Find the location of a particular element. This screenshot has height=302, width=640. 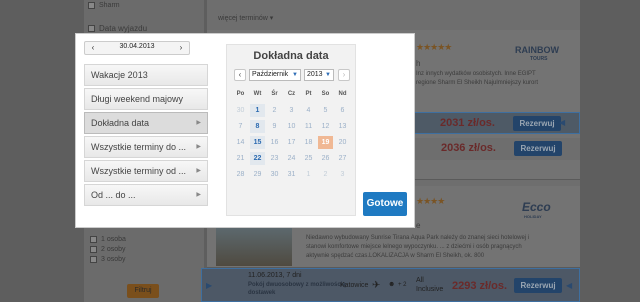

mode-all-from: Wszystkie terminy od ... ▶ is located at coordinates (146, 171).